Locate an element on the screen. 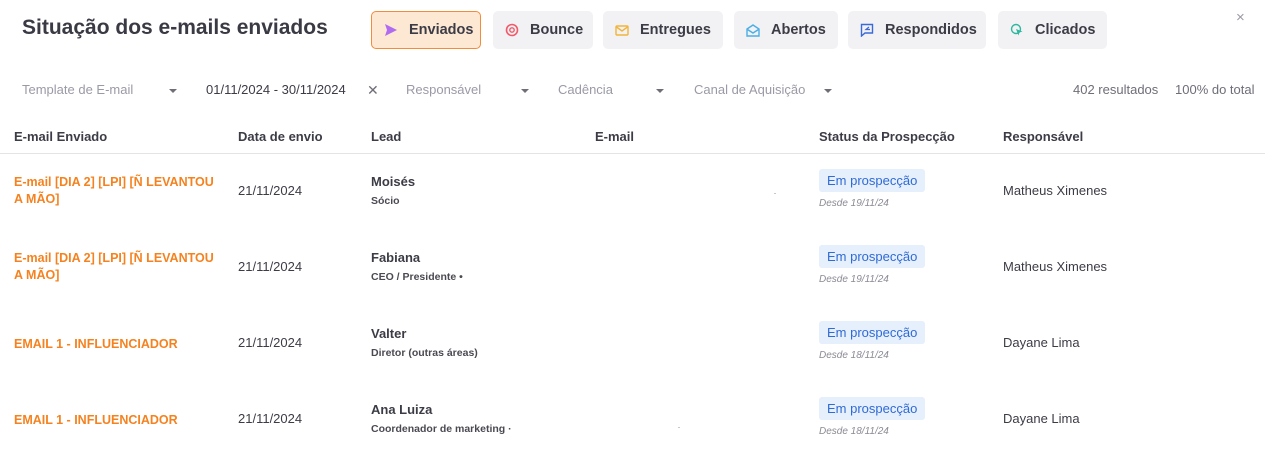 This screenshot has width=1265, height=464. send-icon is located at coordinates (391, 30).